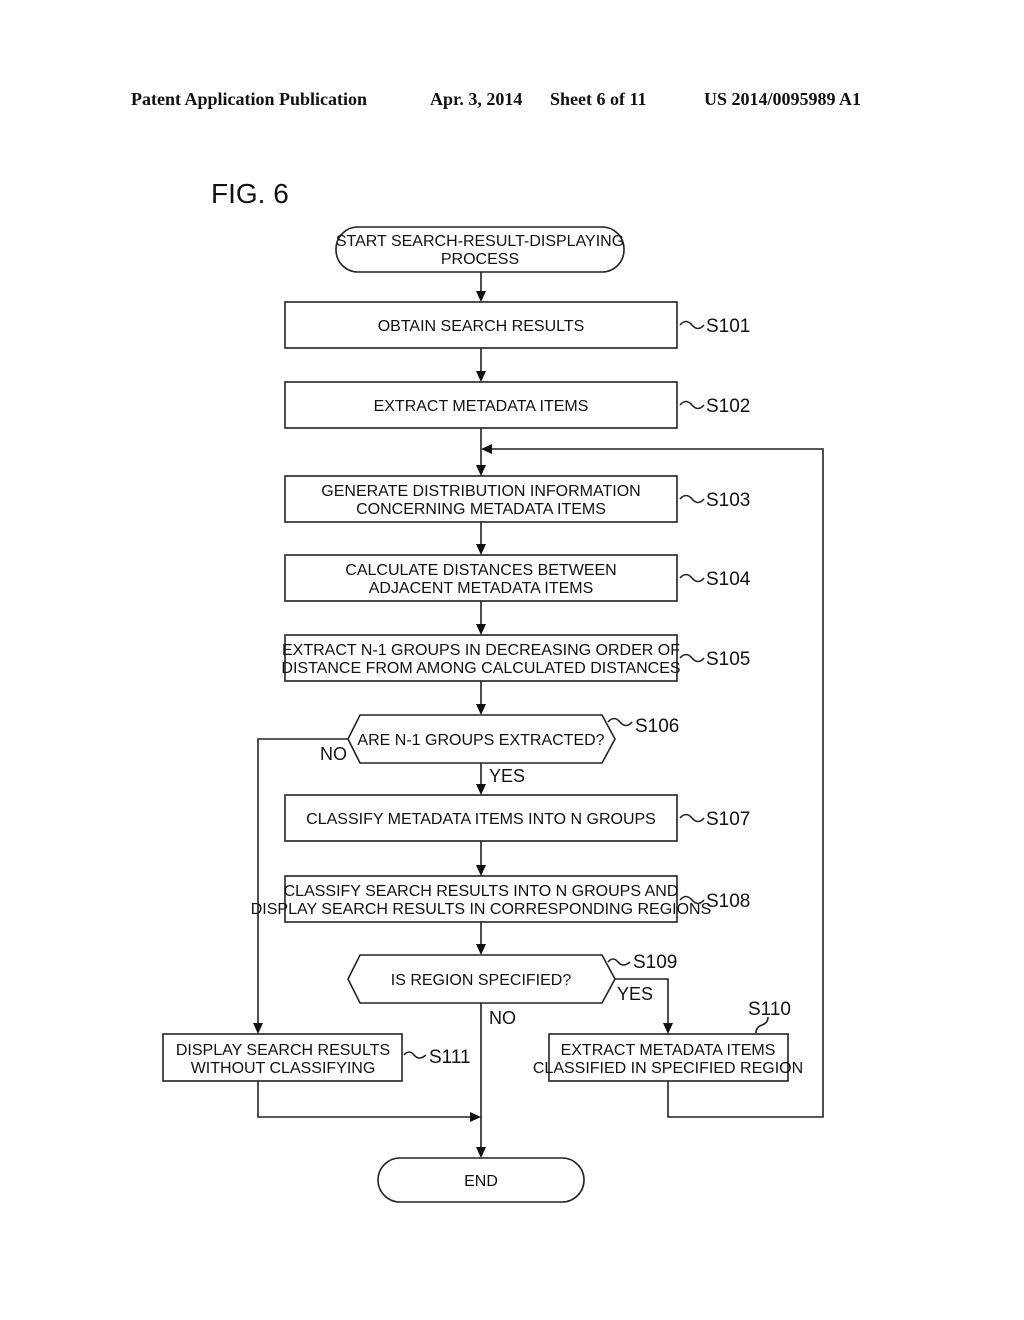  Describe the element at coordinates (481, 326) in the screenshot. I see `s101-text: OBTAIN SEARCH RESULTS` at that location.